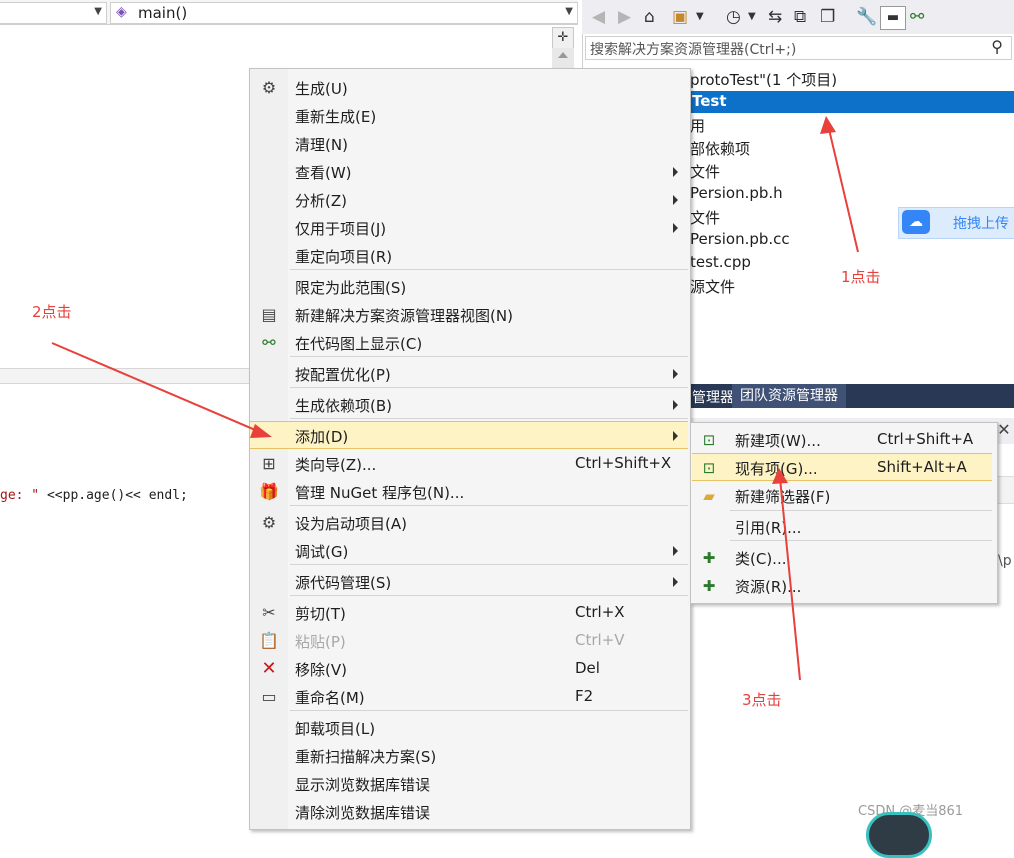 Image resolution: width=1014 pixels, height=858 pixels. What do you see at coordinates (789, 396) in the screenshot?
I see `tab-team-explorer: 团队资源管理器` at bounding box center [789, 396].